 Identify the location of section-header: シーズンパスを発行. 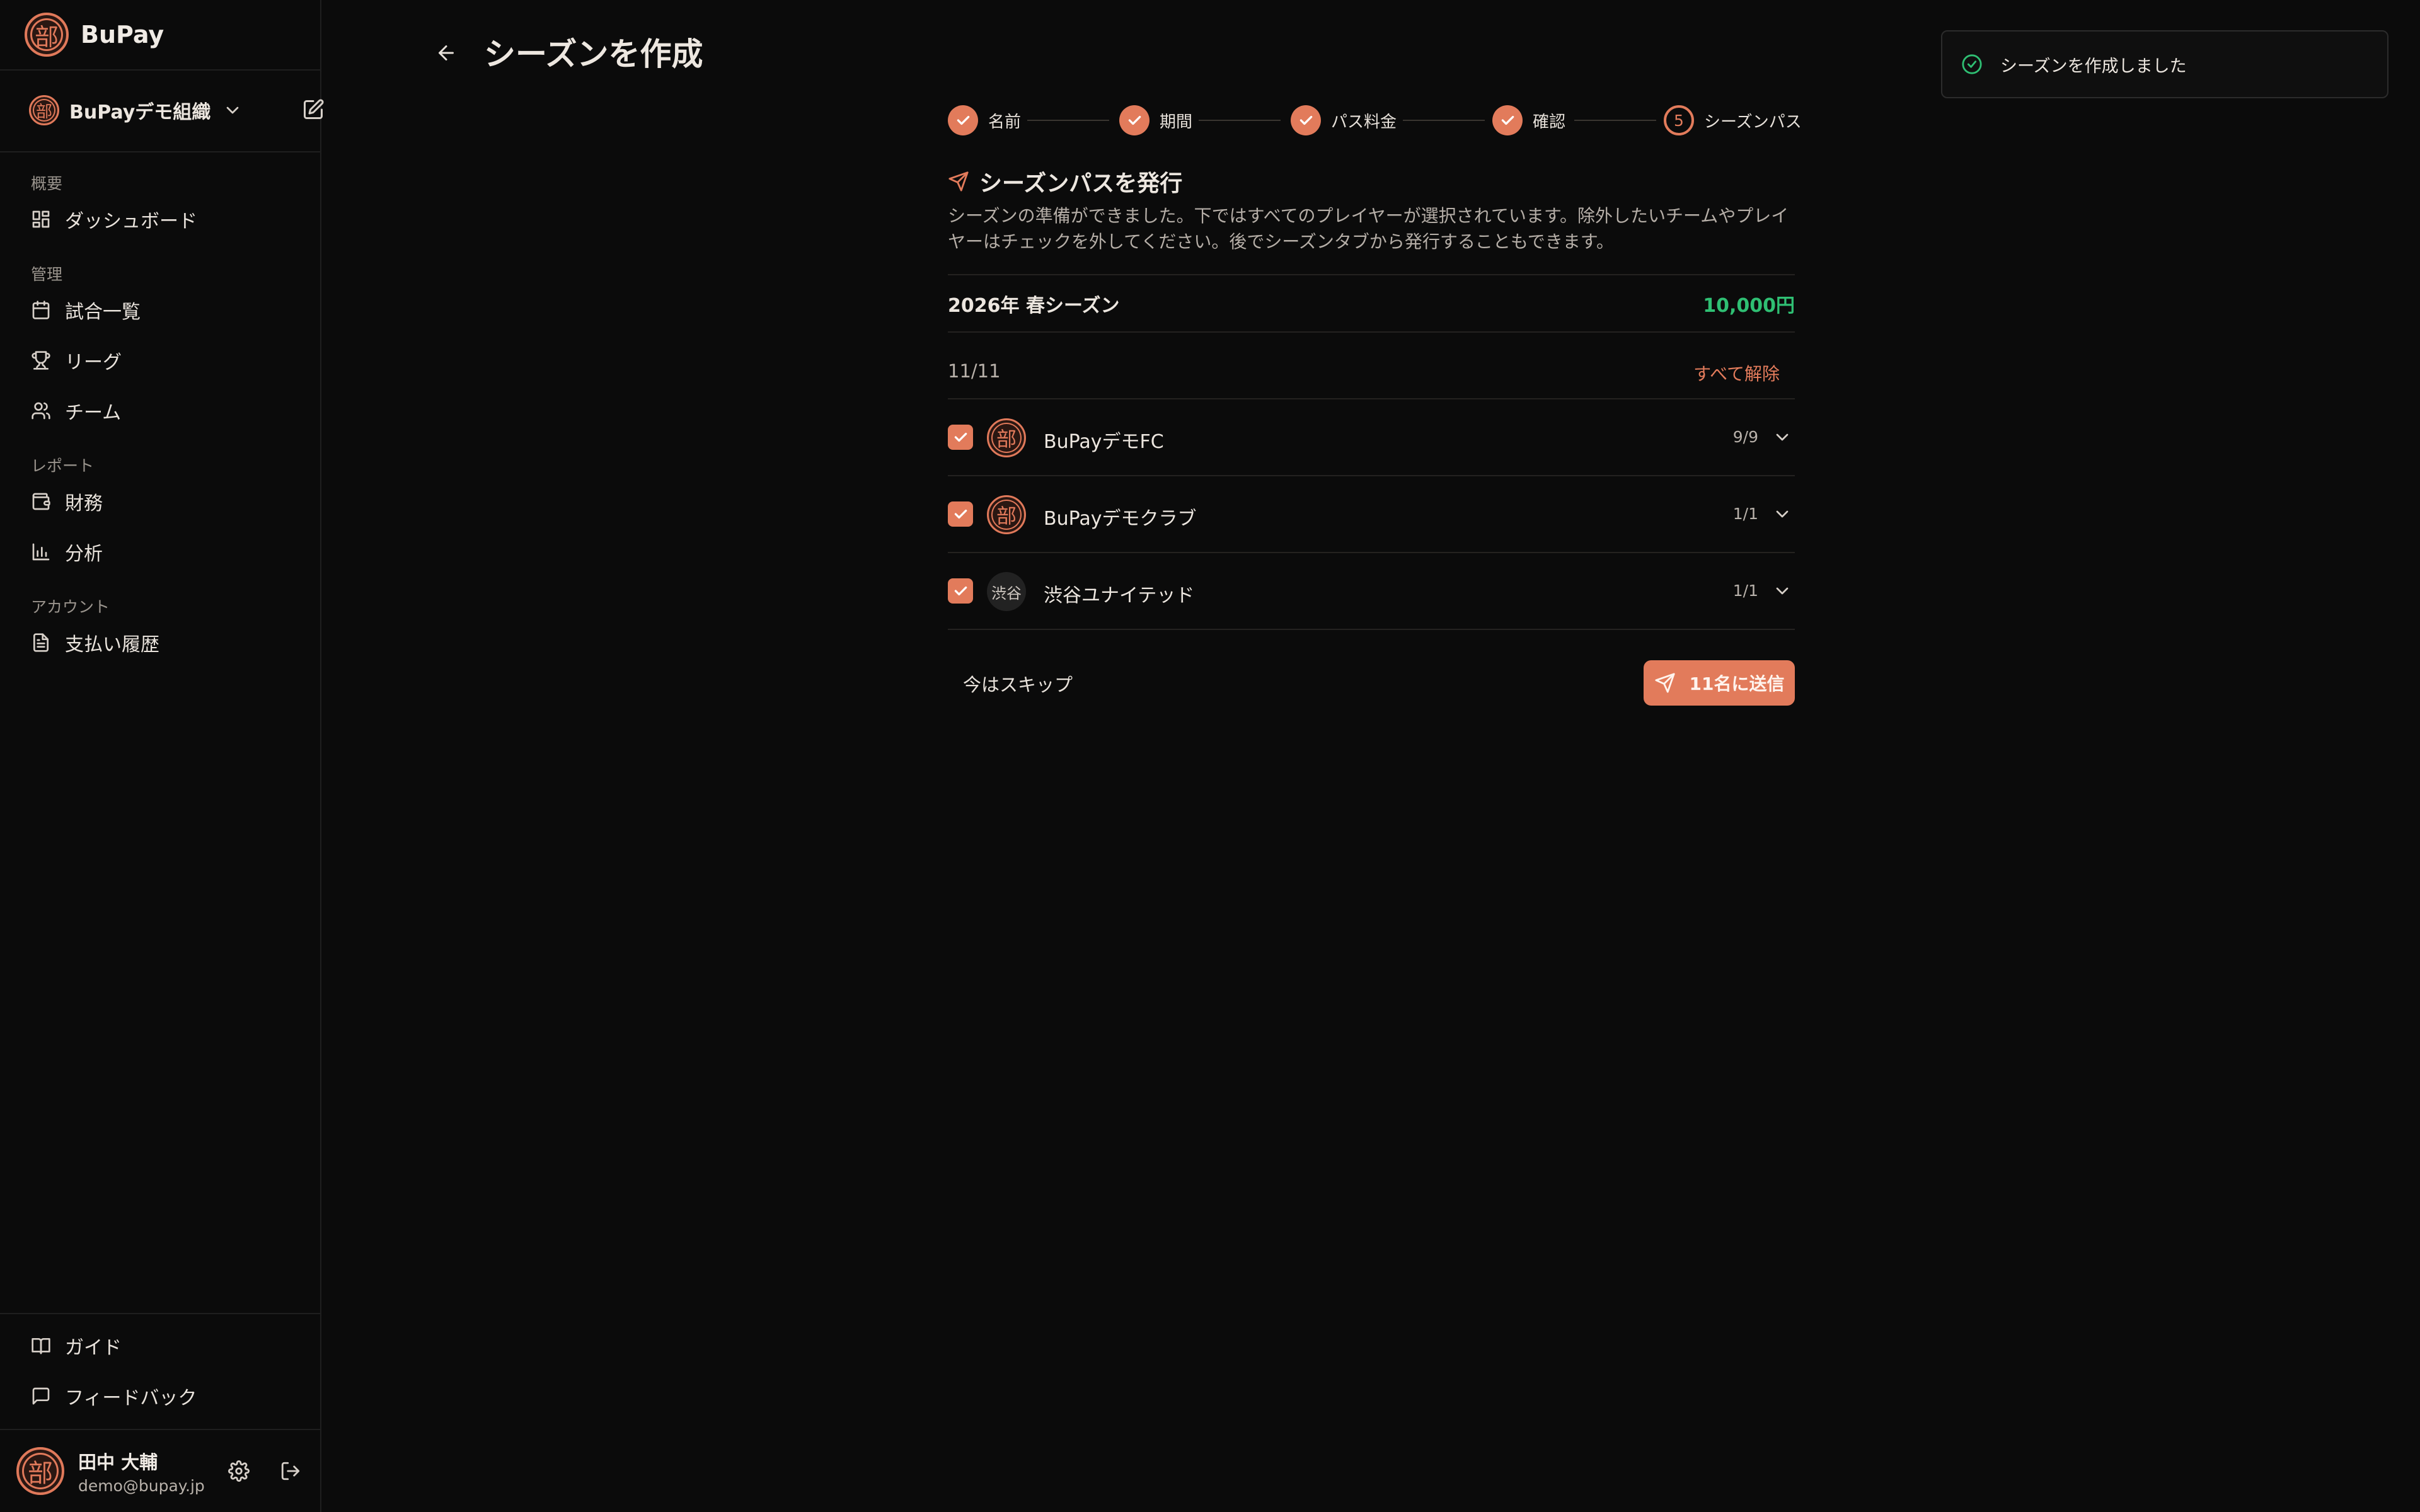
(1065, 181).